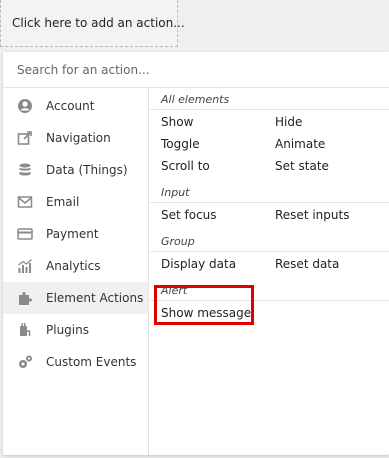 The width and height of the screenshot is (389, 458). I want to click on analytics-icon, so click(25, 266).